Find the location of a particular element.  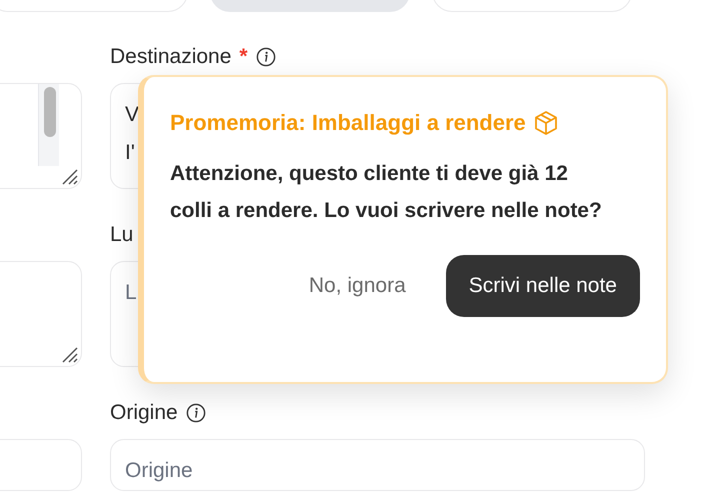

scrollbar-thumb is located at coordinates (50, 112).